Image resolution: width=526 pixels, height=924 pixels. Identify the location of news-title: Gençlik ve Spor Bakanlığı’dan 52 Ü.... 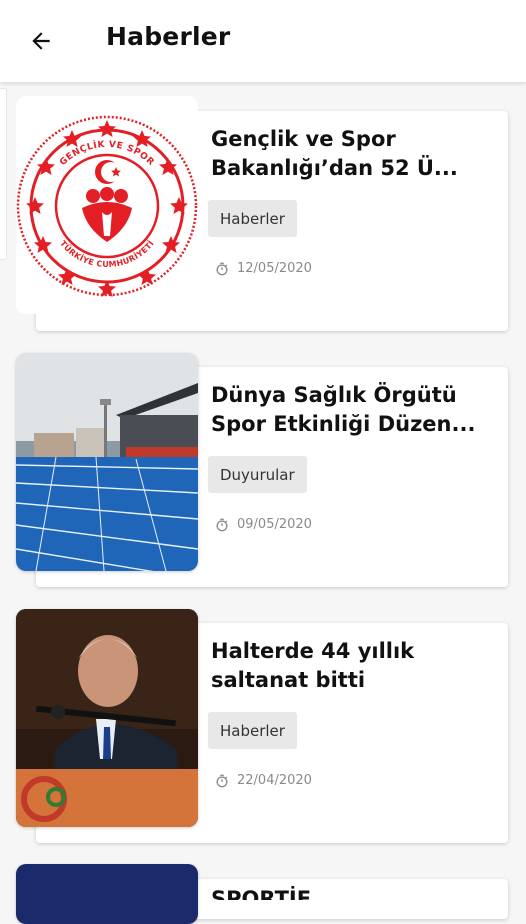
(356, 154).